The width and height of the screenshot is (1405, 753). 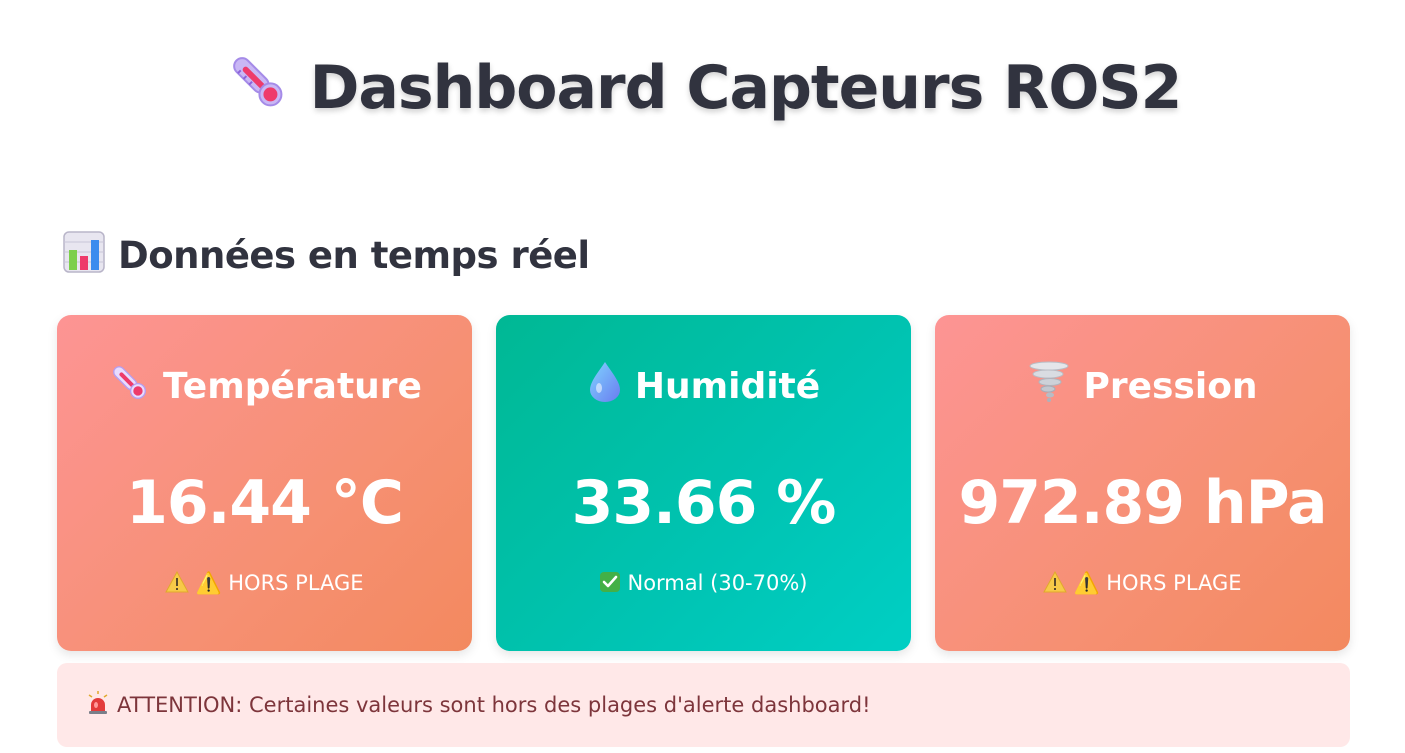 I want to click on humidity-card: Humidité 33.66 % Normal (30-70%), so click(x=703, y=483).